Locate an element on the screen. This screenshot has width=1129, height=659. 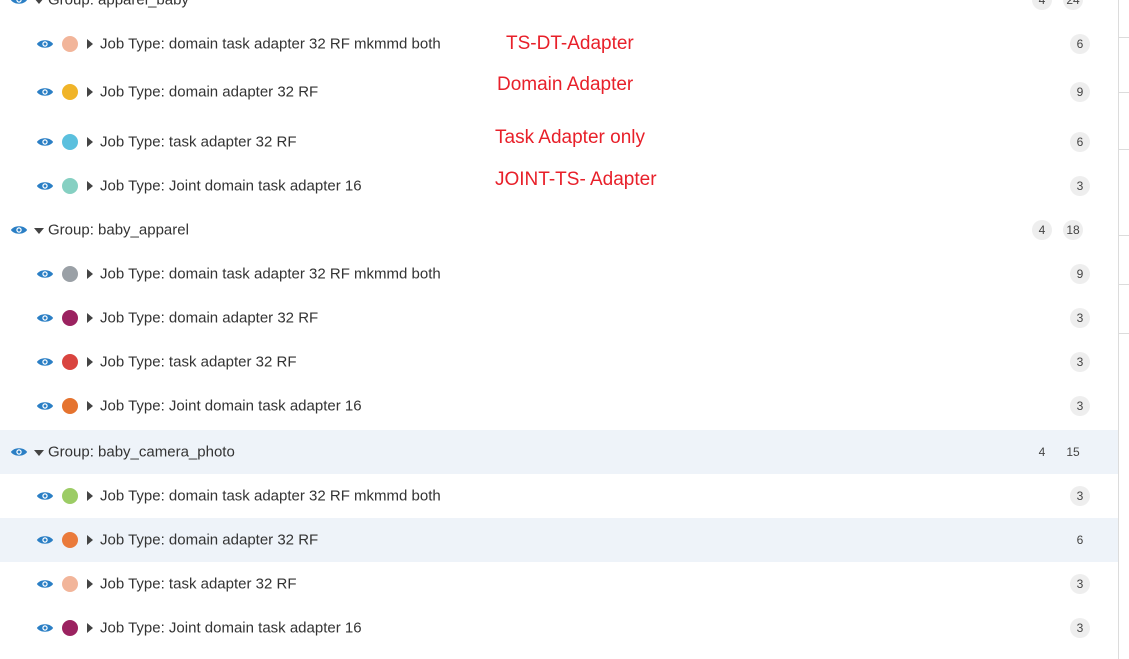
annotation-task-adapter-only: Task Adapter only is located at coordinates (570, 137).